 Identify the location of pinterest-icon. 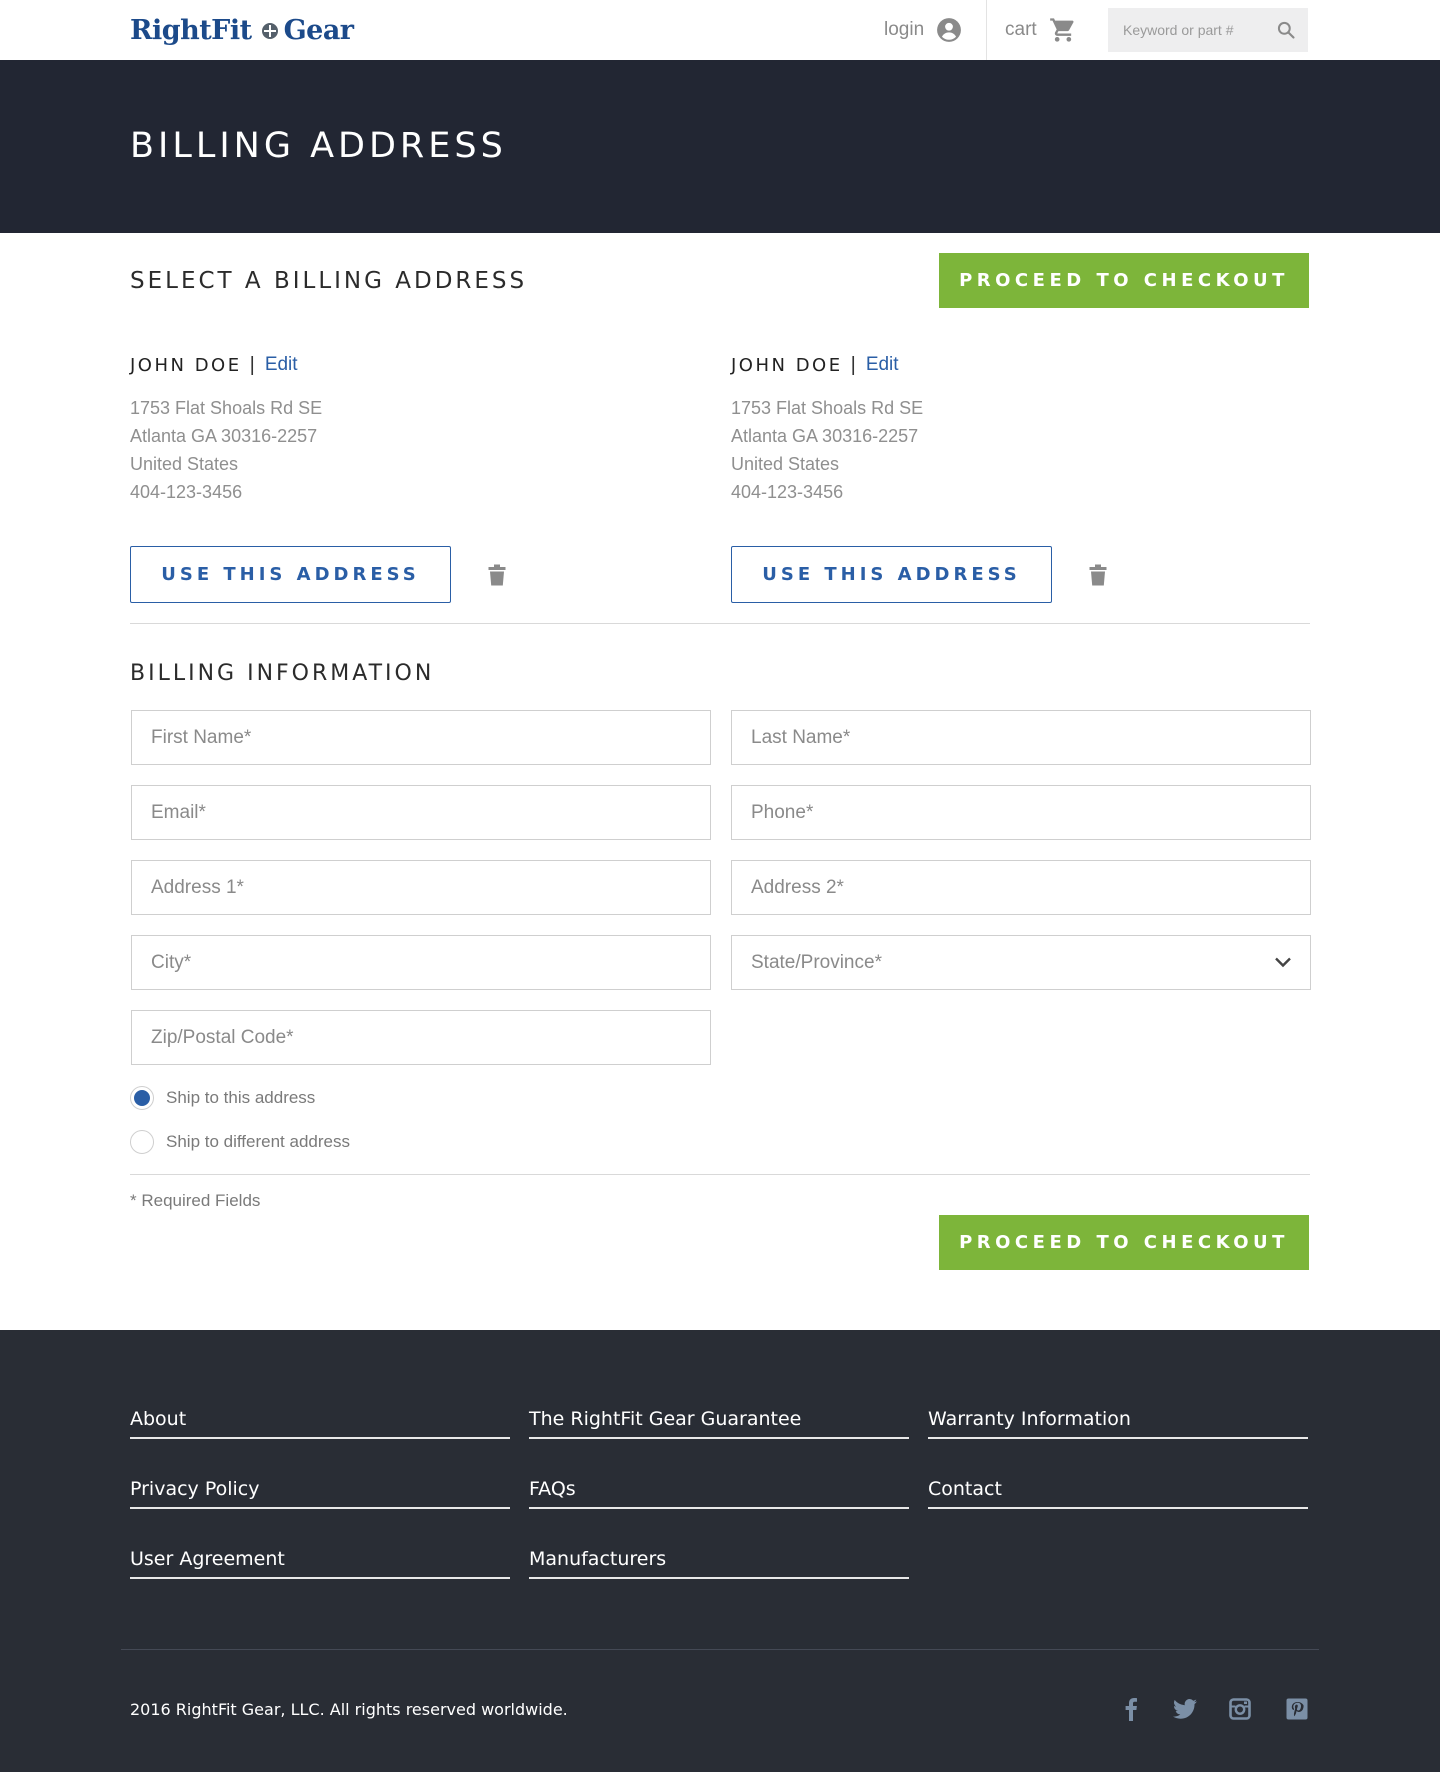
(1297, 1709).